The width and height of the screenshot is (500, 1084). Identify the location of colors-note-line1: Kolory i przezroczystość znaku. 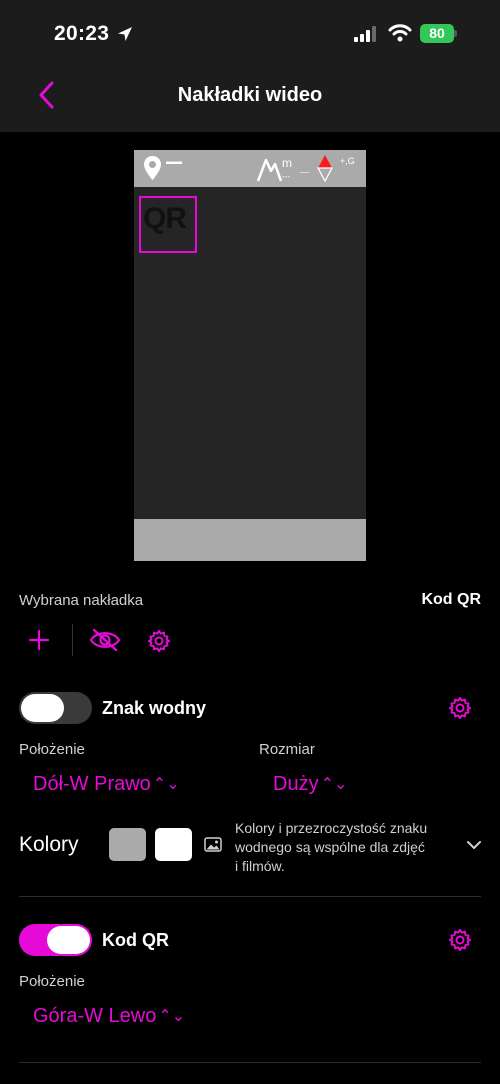
(331, 828).